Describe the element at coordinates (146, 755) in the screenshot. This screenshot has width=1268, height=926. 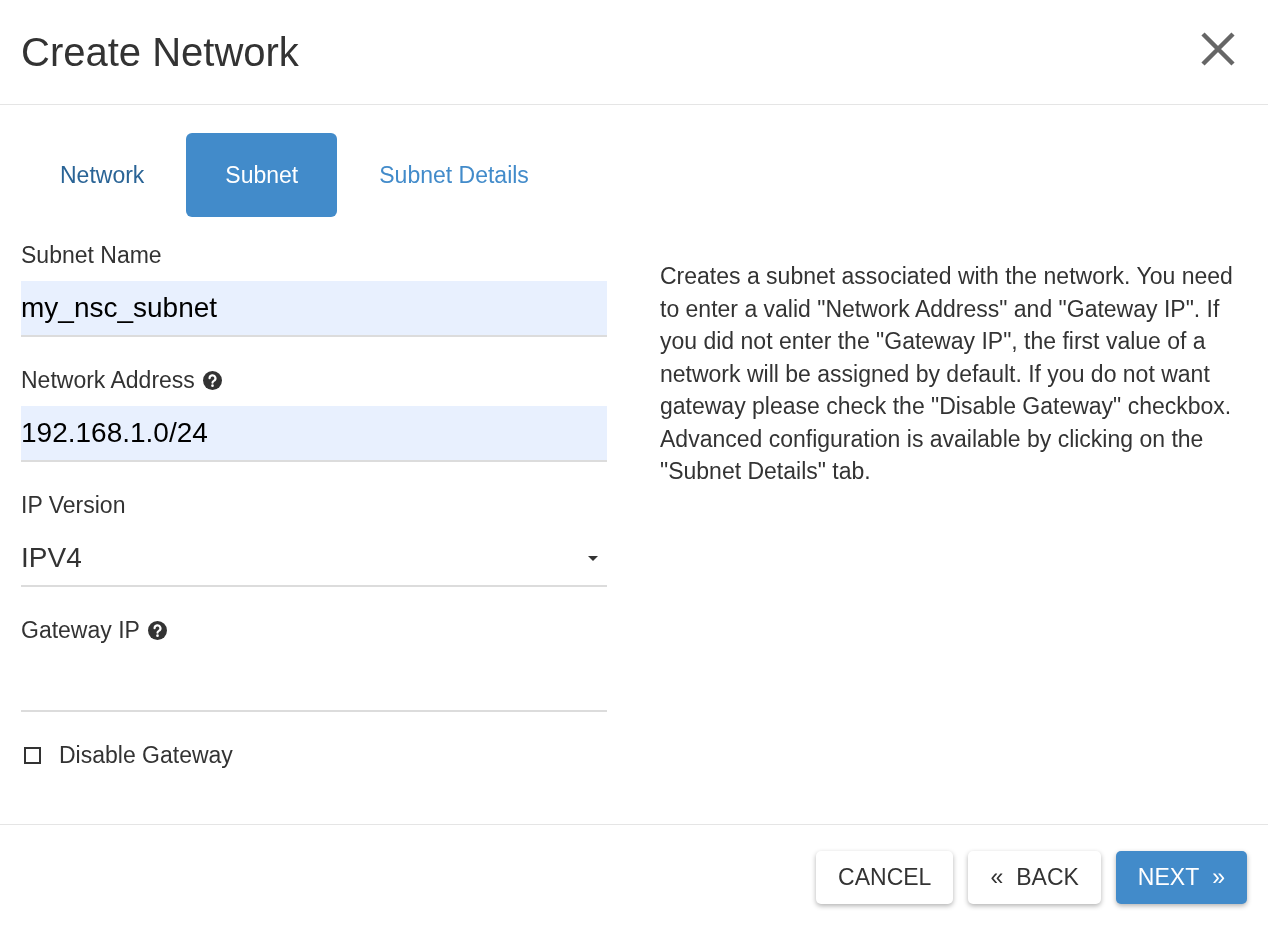
I see `checkbox-label: Disable Gateway` at that location.